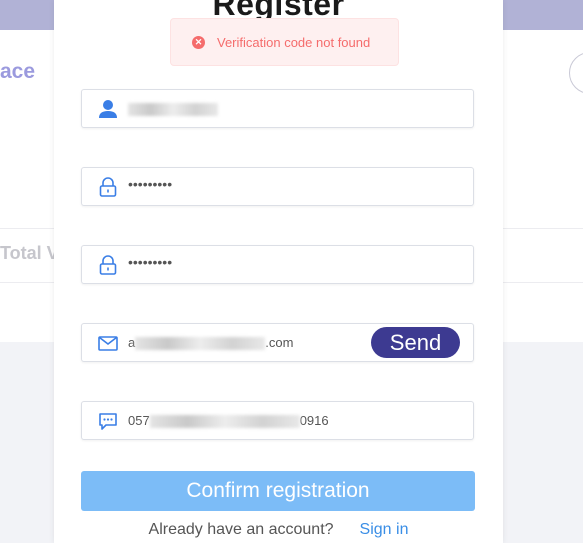 Image resolution: width=583 pixels, height=543 pixels. Describe the element at coordinates (228, 421) in the screenshot. I see `verification-code-value: 057 0916` at that location.